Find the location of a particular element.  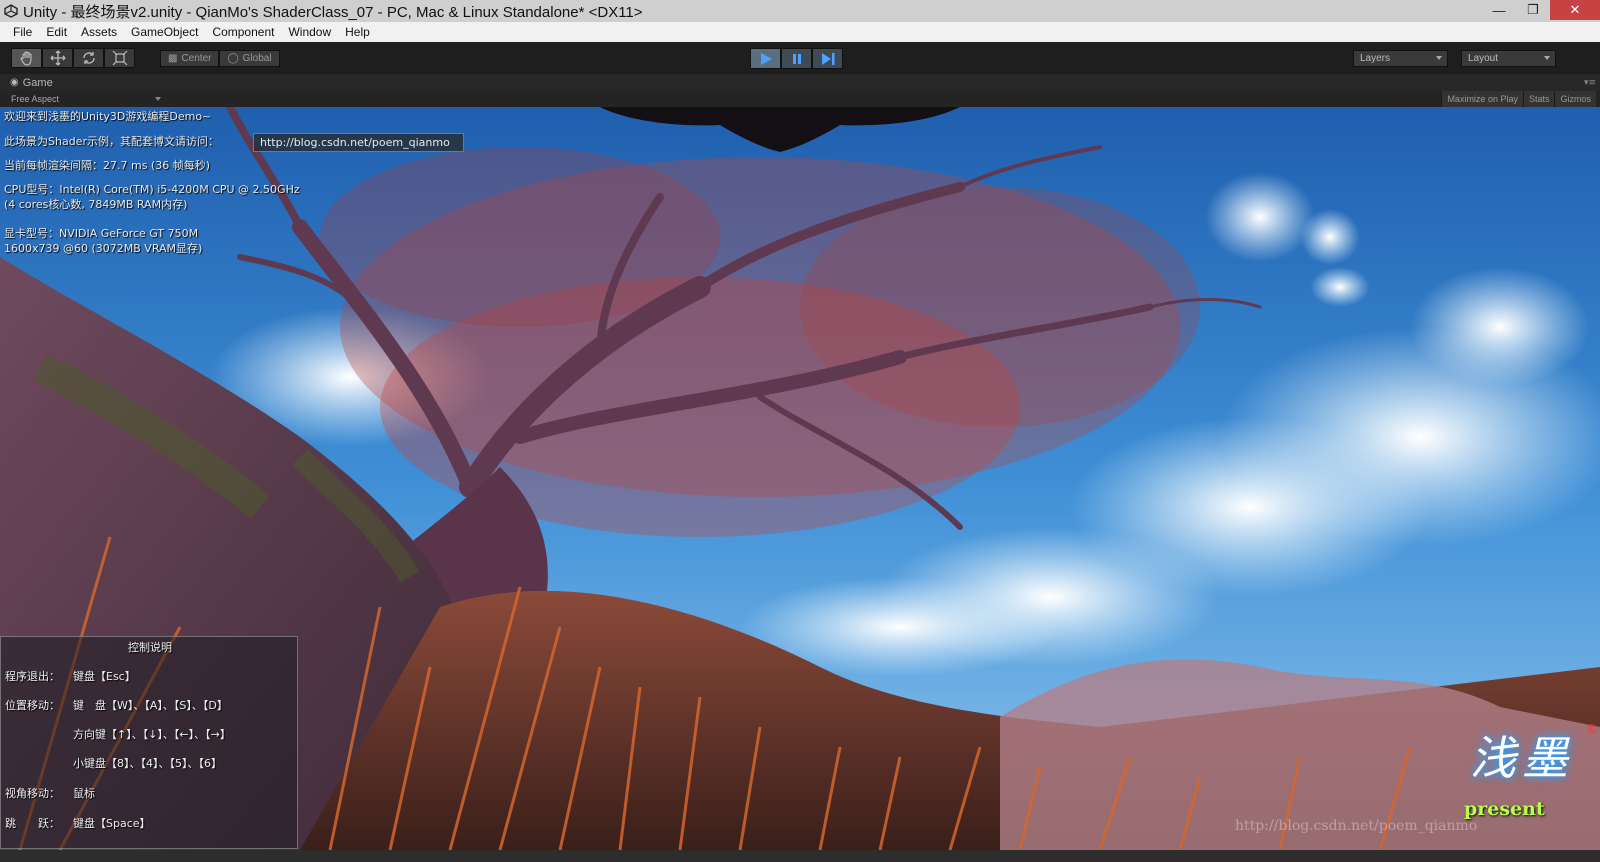

toolbar: ▩ Center ◯ Global Layers Layout is located at coordinates (800, 58).